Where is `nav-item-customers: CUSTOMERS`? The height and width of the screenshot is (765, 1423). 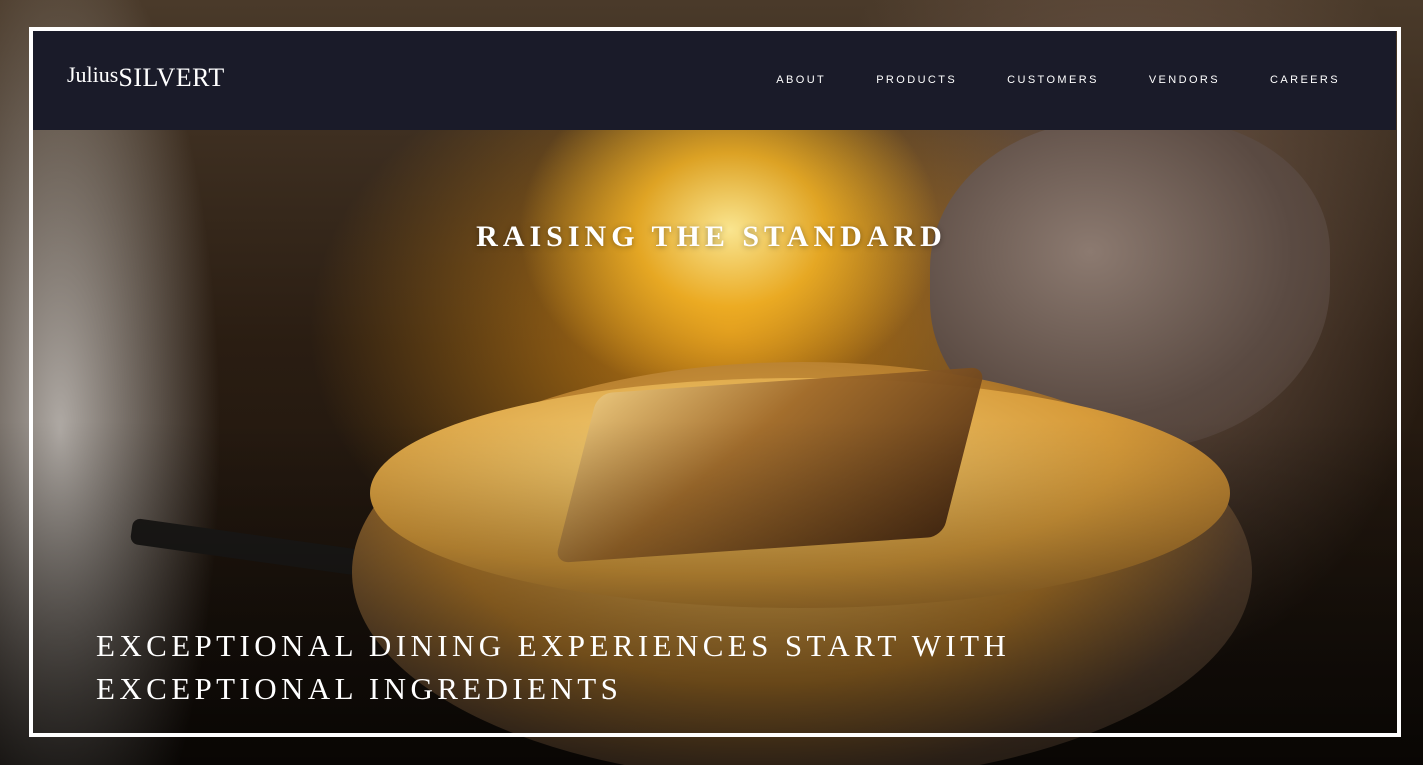 nav-item-customers: CUSTOMERS is located at coordinates (1053, 80).